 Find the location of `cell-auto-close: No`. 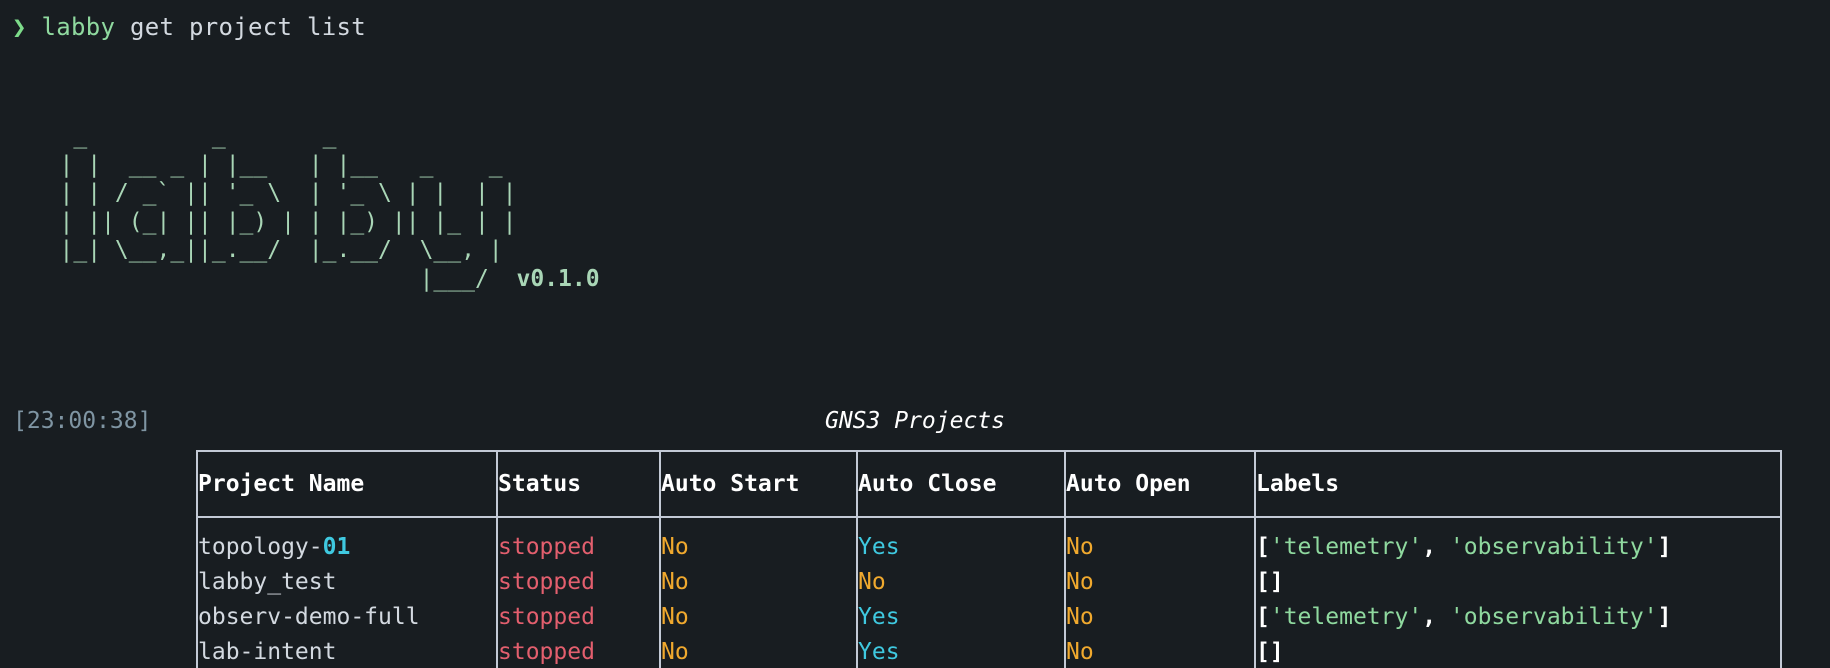

cell-auto-close: No is located at coordinates (961, 582).